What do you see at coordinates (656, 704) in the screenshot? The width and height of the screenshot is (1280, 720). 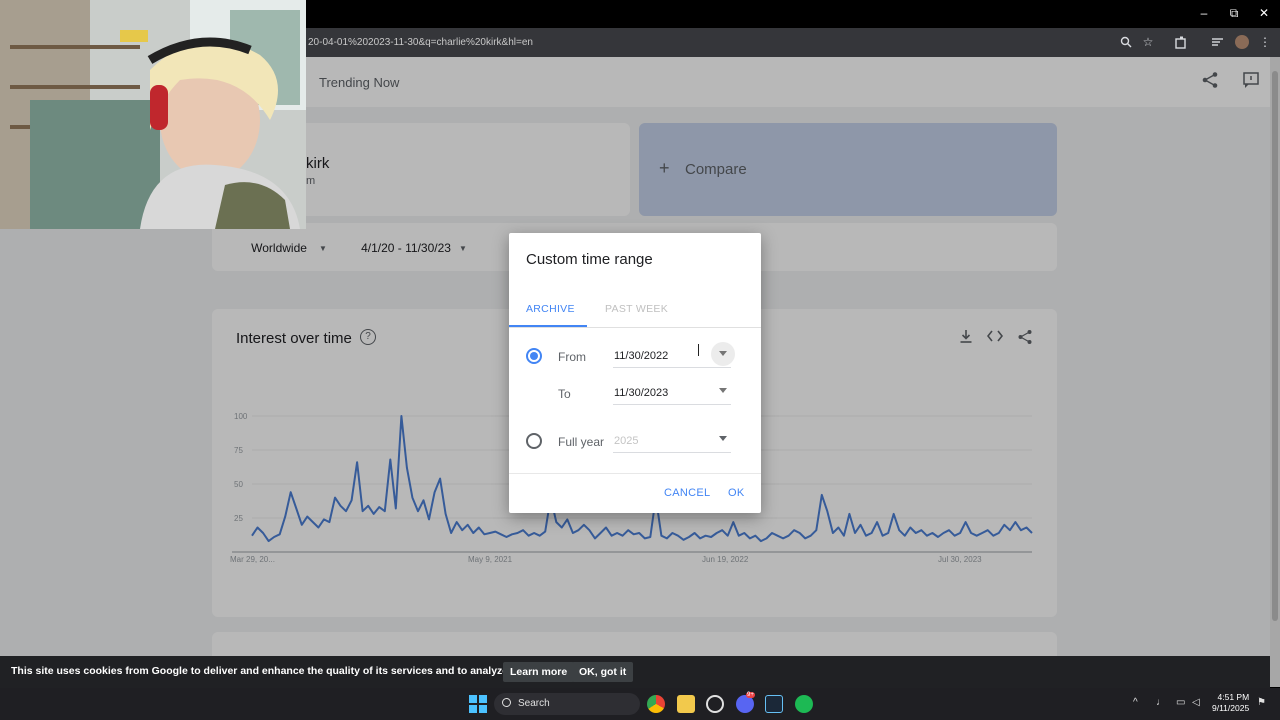 I see `chrome-icon` at bounding box center [656, 704].